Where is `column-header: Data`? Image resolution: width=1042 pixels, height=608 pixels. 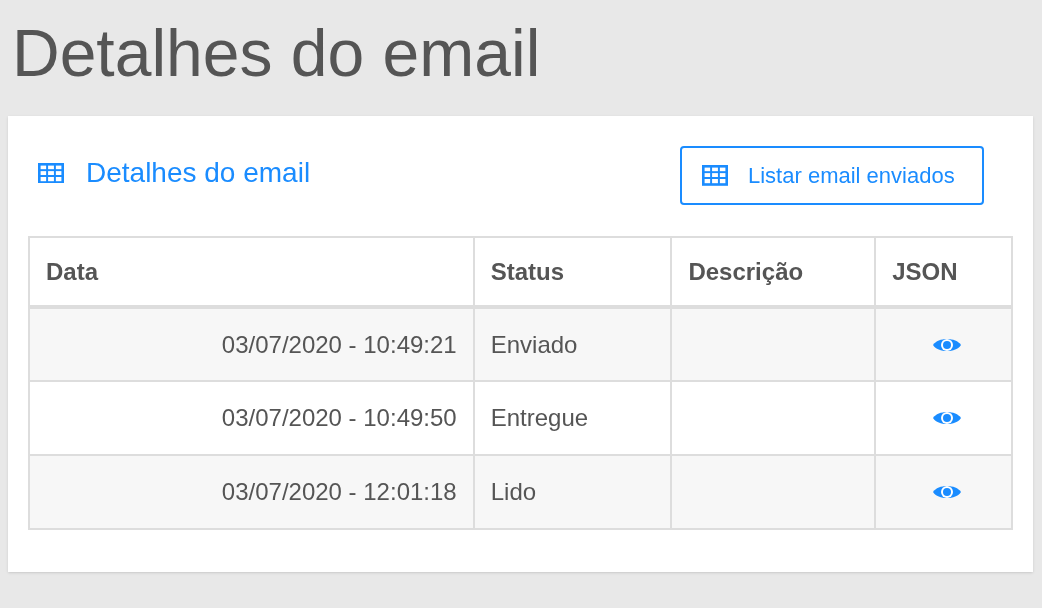
column-header: Data is located at coordinates (251, 272).